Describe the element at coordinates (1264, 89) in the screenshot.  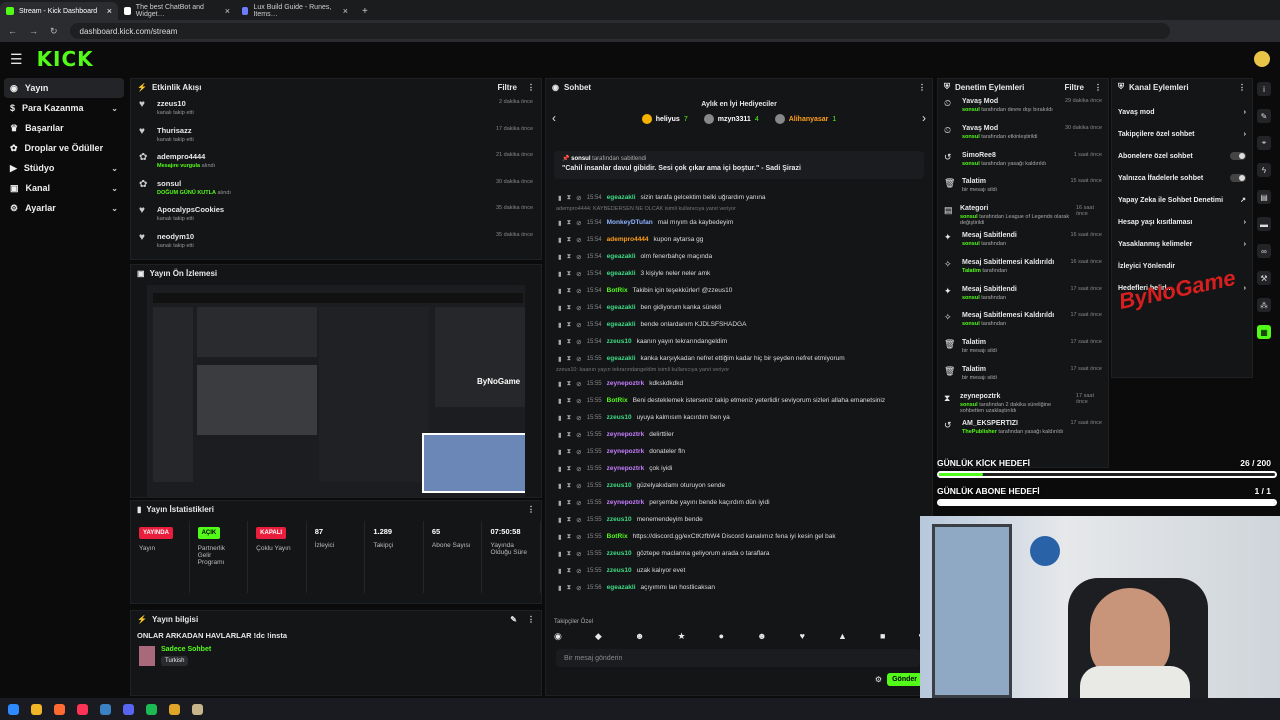
I see `info-icon: i` at that location.